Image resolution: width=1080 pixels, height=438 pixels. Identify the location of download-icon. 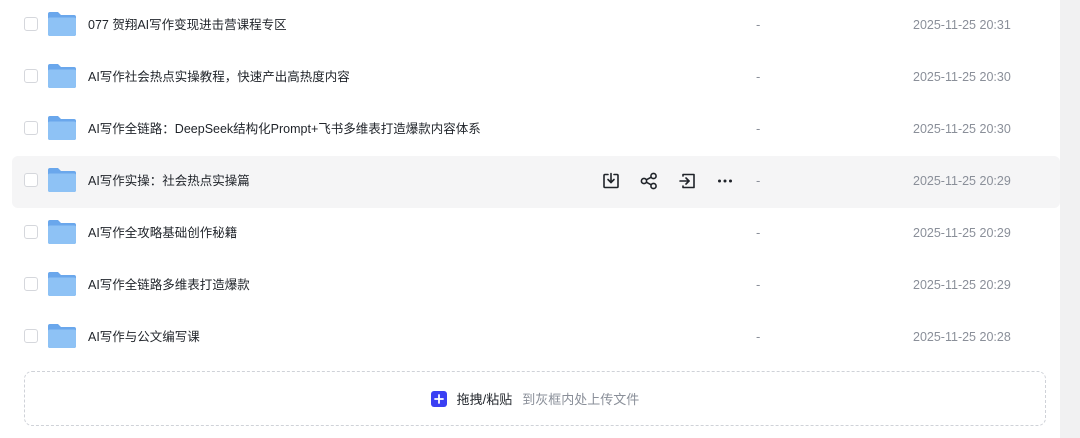
(611, 180).